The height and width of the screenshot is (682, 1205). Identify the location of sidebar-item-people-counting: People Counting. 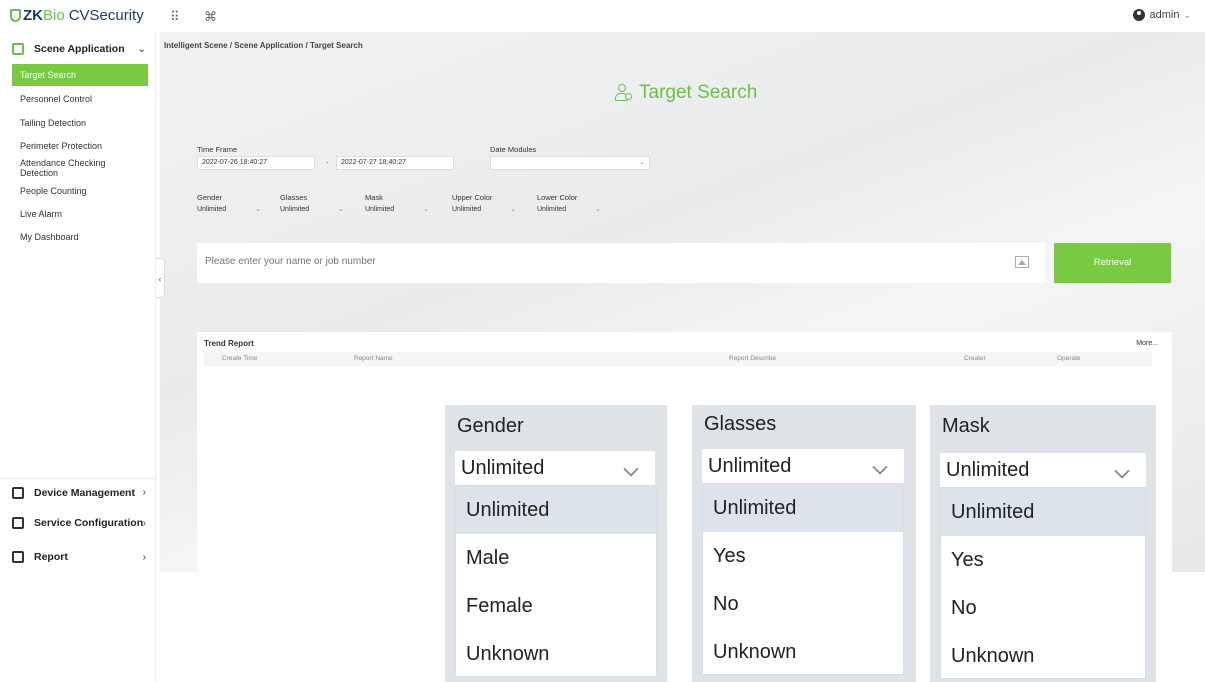
(80, 191).